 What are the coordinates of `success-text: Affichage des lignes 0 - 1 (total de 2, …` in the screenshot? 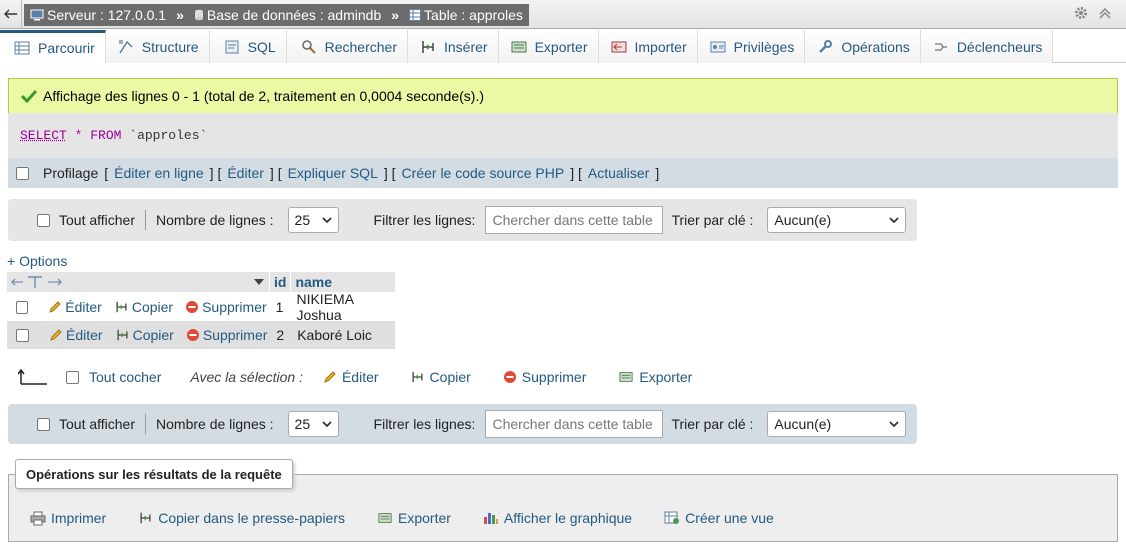 It's located at (263, 96).